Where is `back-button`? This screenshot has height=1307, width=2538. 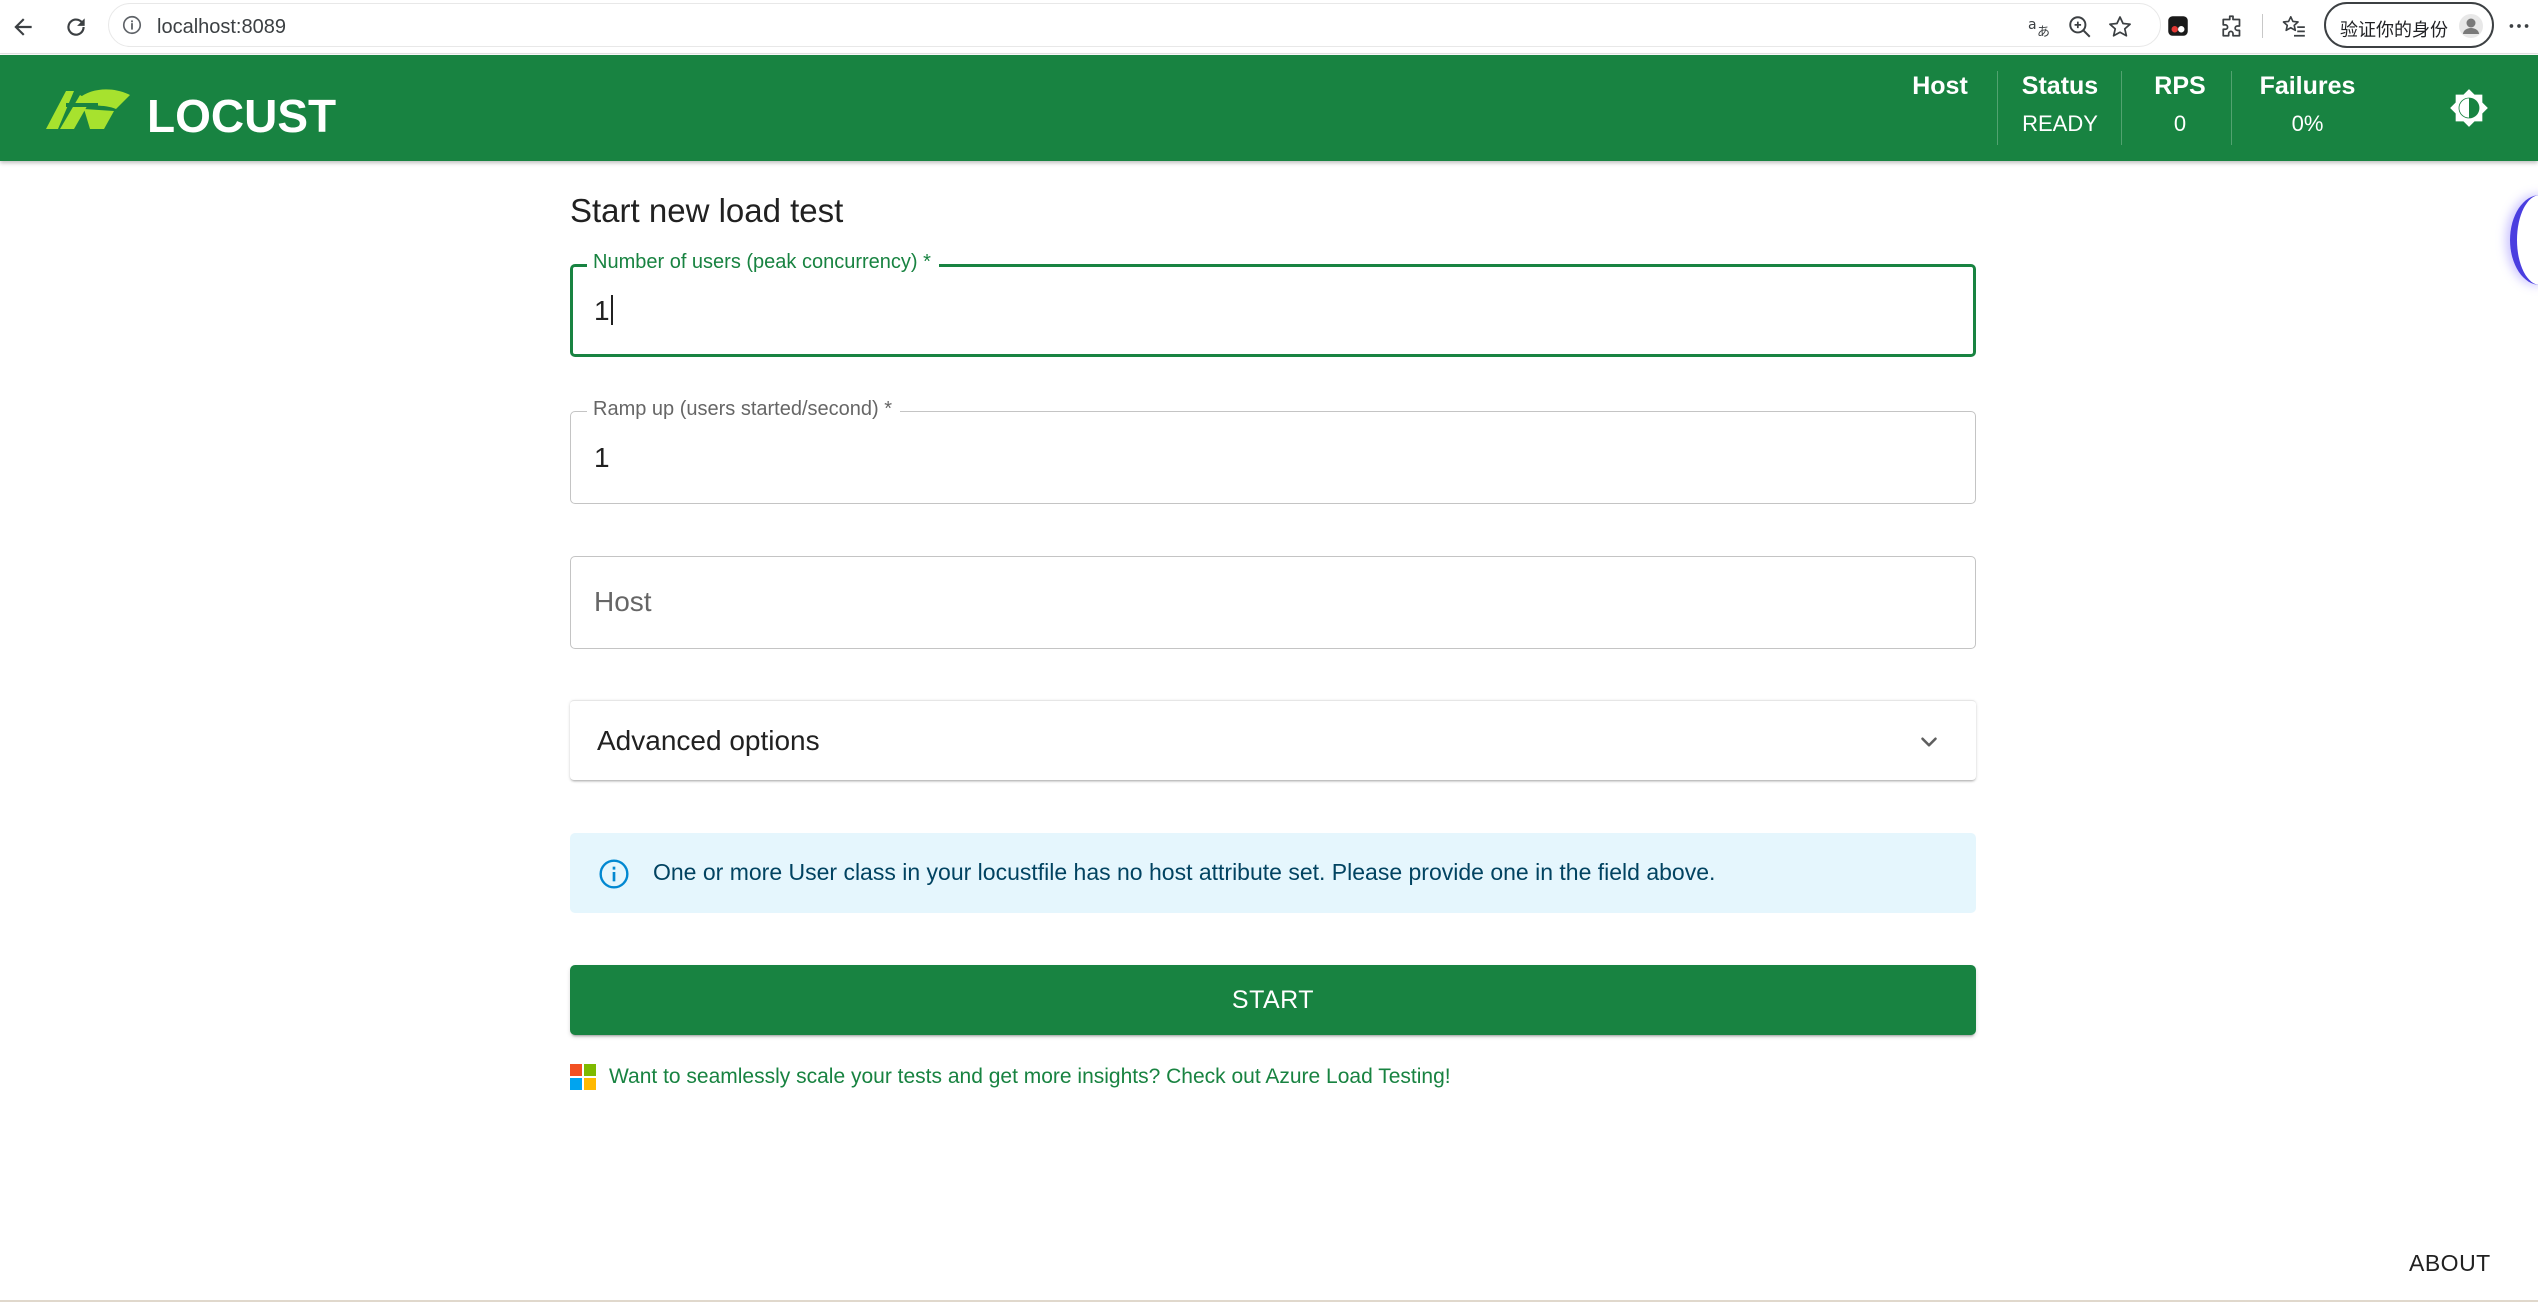 back-button is located at coordinates (23, 27).